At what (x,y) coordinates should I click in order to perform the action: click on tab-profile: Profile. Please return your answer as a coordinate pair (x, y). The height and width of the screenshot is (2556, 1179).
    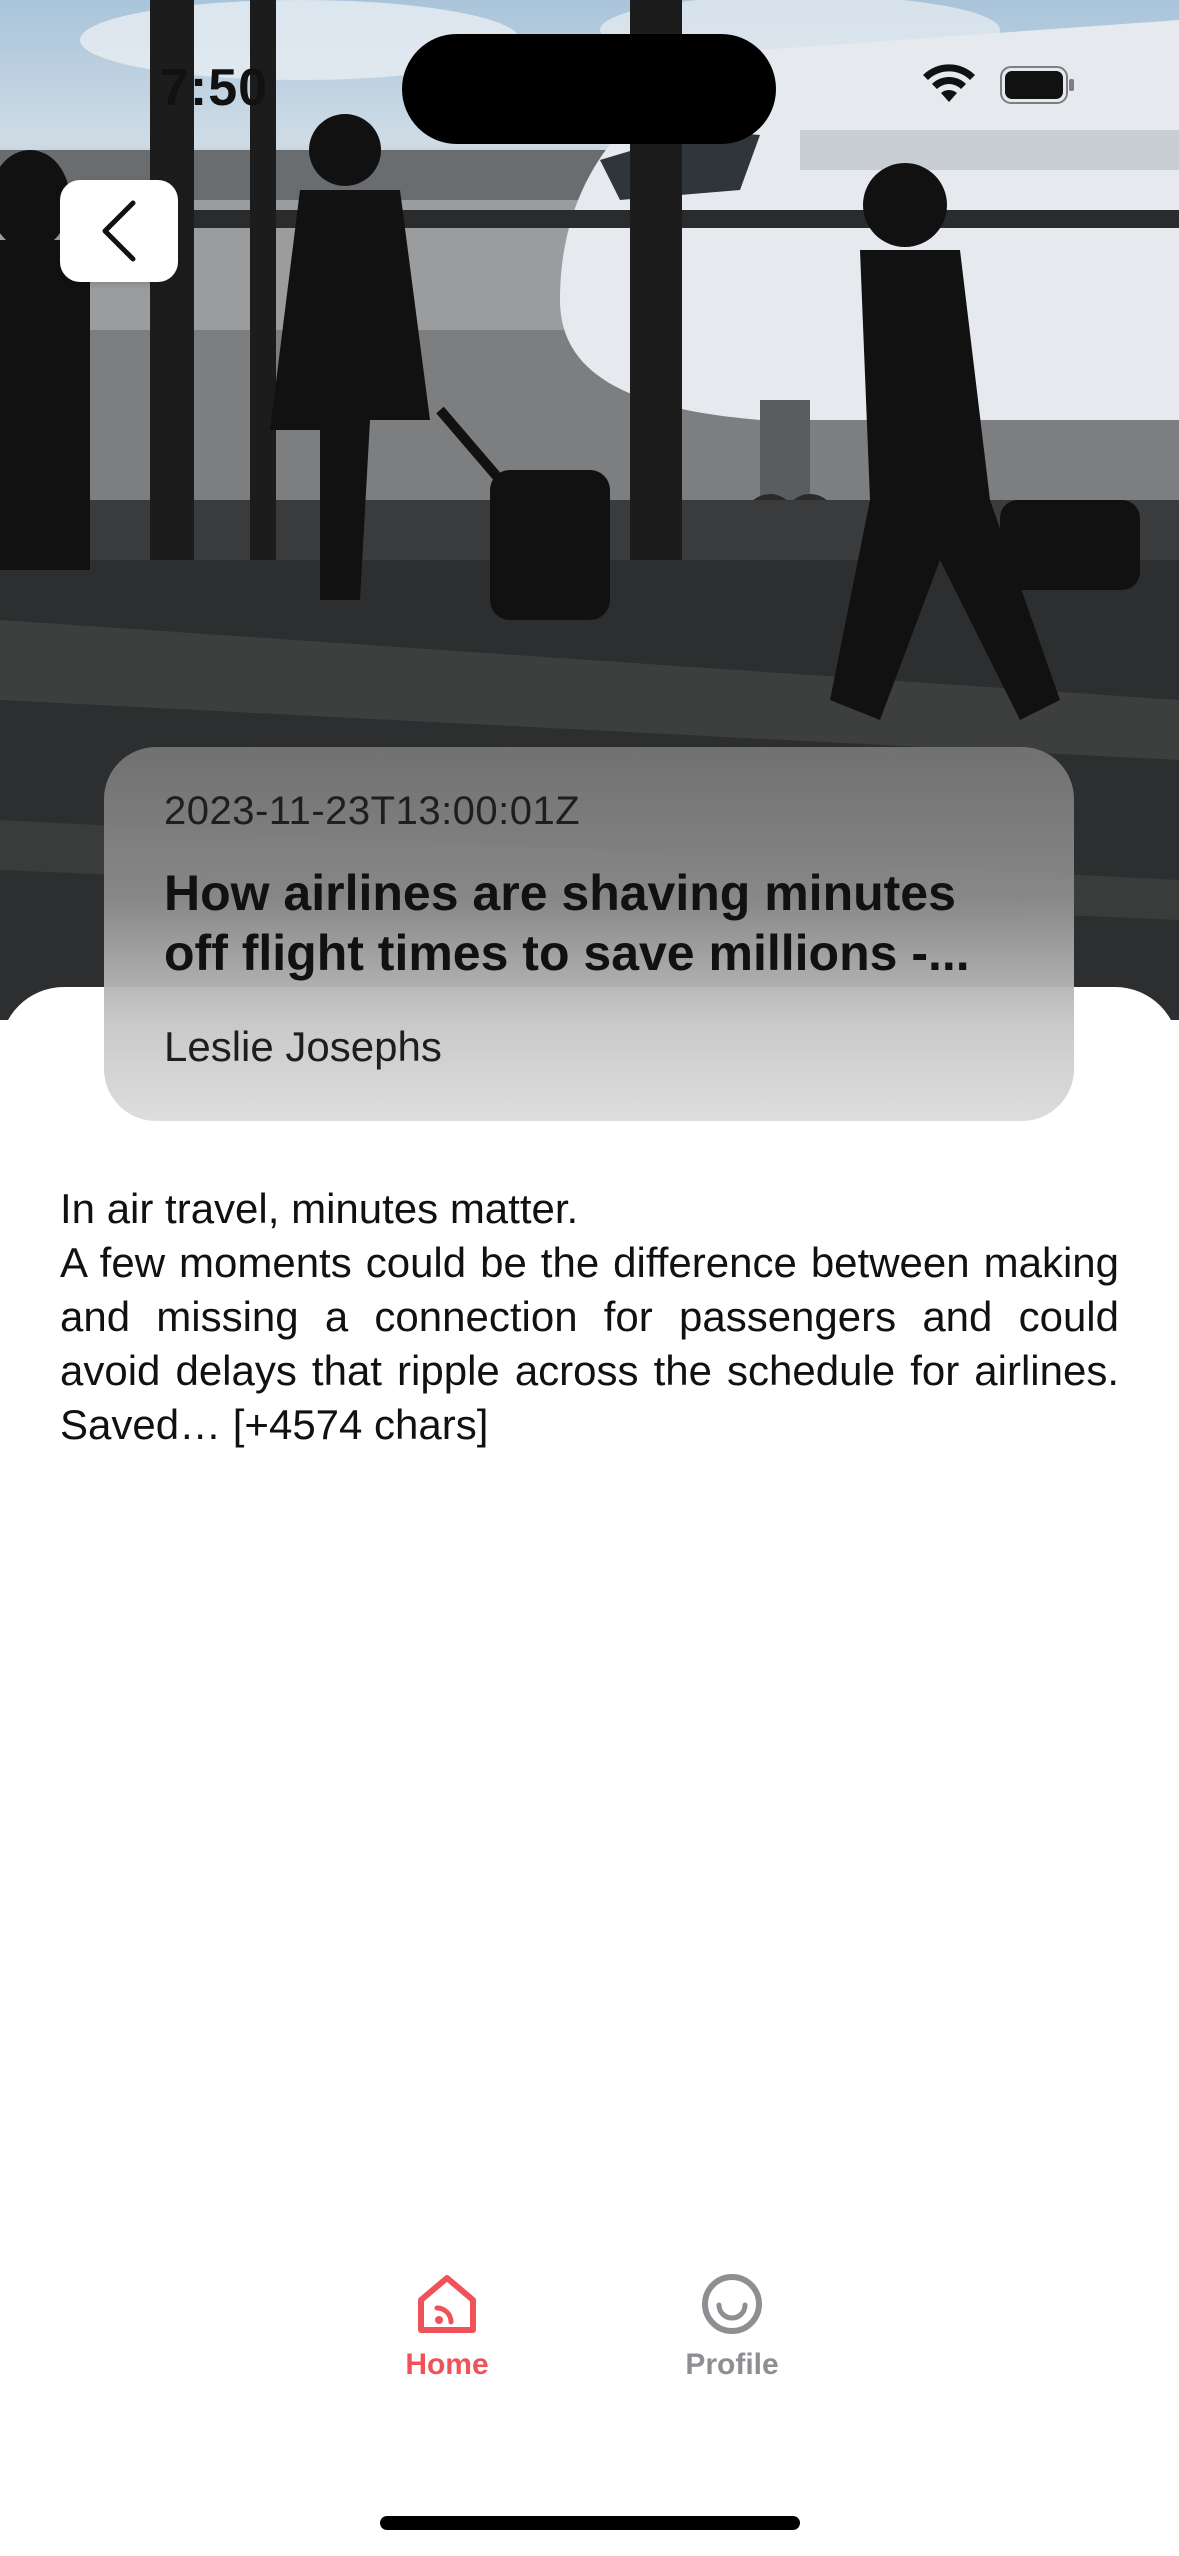
    Looking at the image, I should click on (732, 2340).